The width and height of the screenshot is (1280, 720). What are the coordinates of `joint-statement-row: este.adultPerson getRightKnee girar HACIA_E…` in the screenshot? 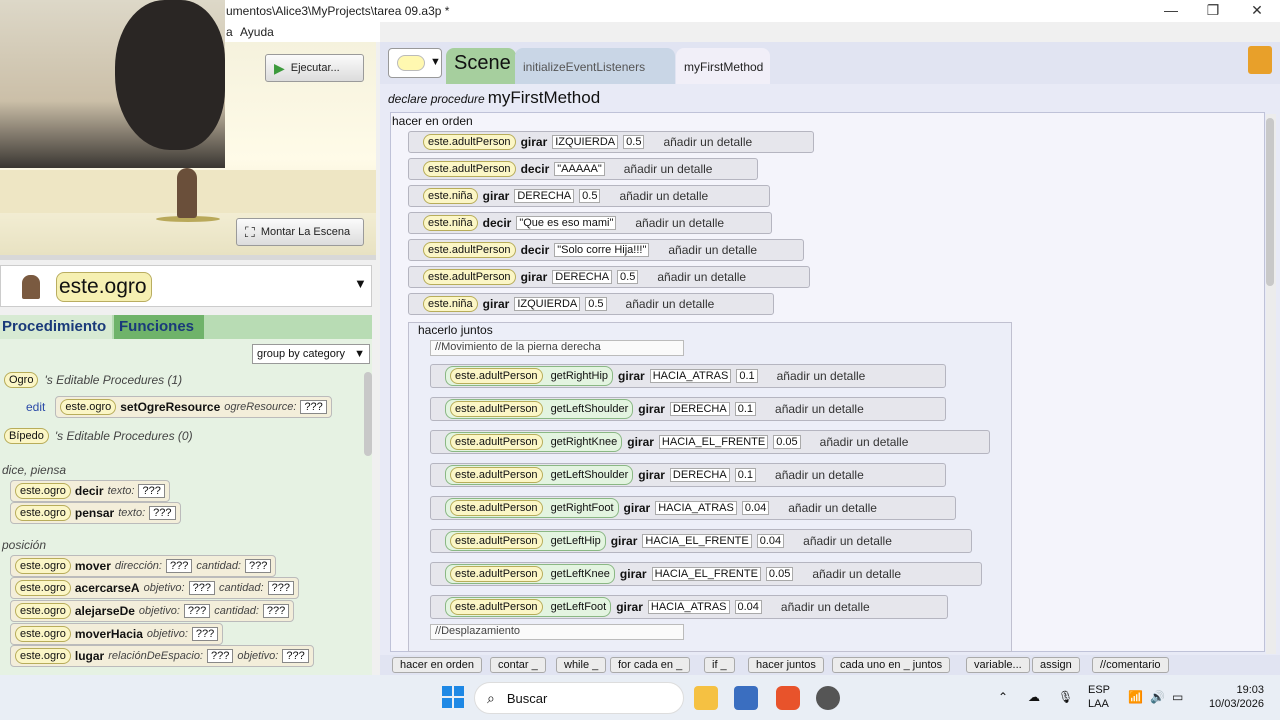 It's located at (710, 442).